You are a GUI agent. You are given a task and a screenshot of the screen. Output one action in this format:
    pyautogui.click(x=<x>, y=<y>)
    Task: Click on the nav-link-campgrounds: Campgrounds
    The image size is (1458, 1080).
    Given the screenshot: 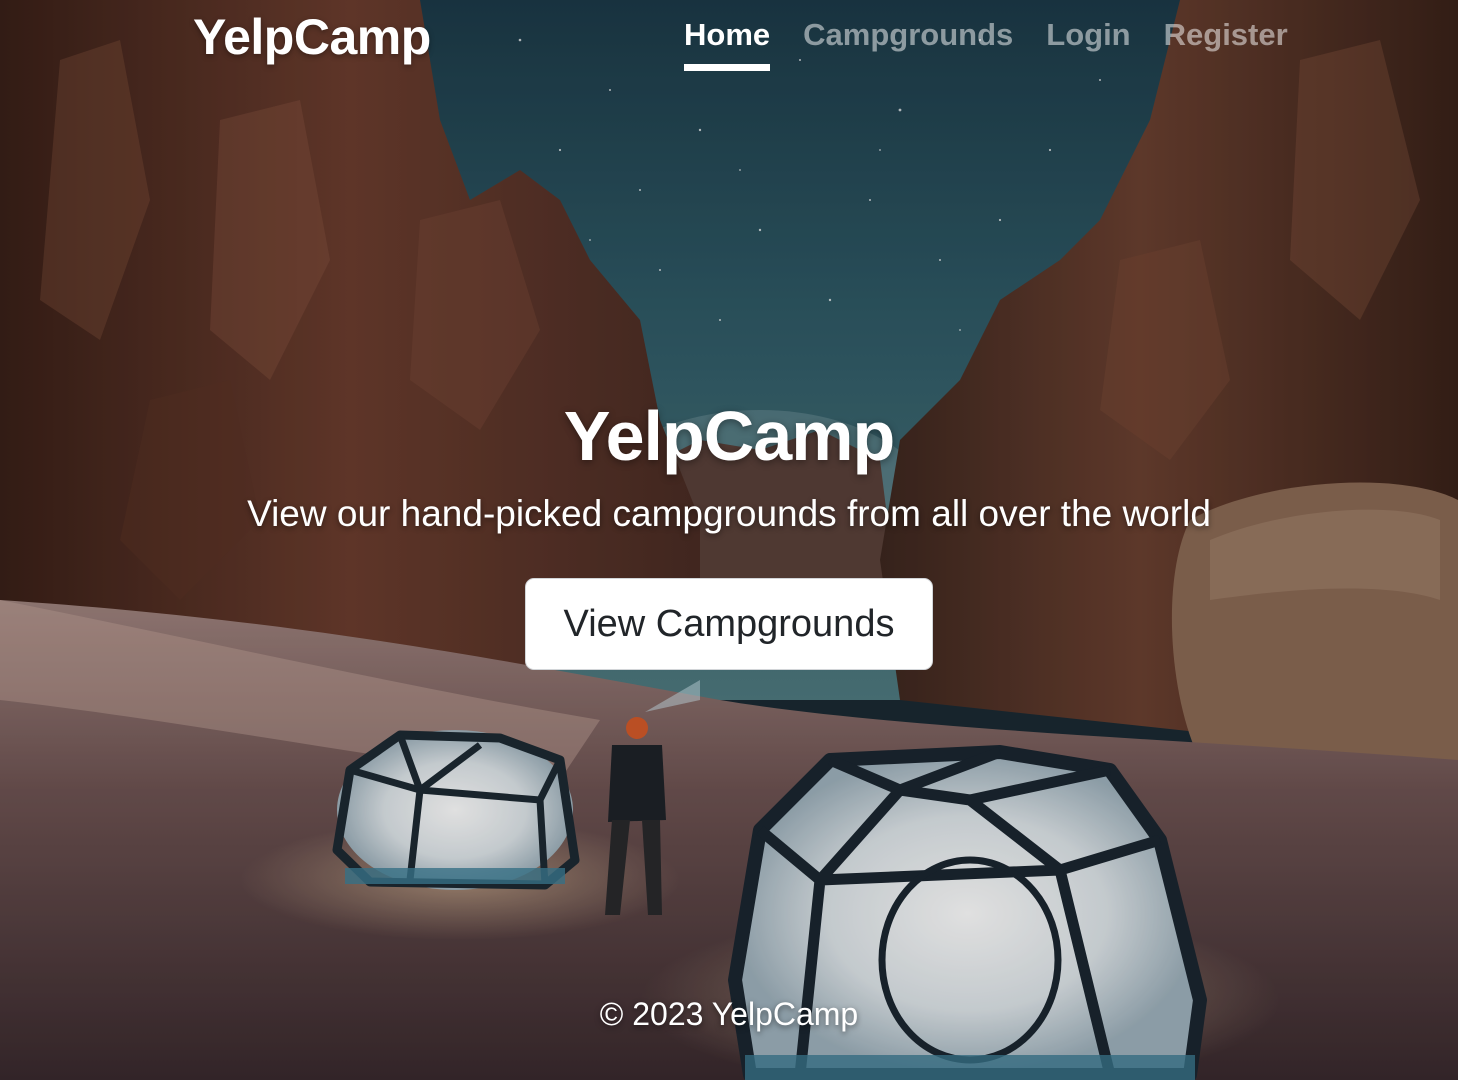 What is the action you would take?
    pyautogui.click(x=908, y=44)
    